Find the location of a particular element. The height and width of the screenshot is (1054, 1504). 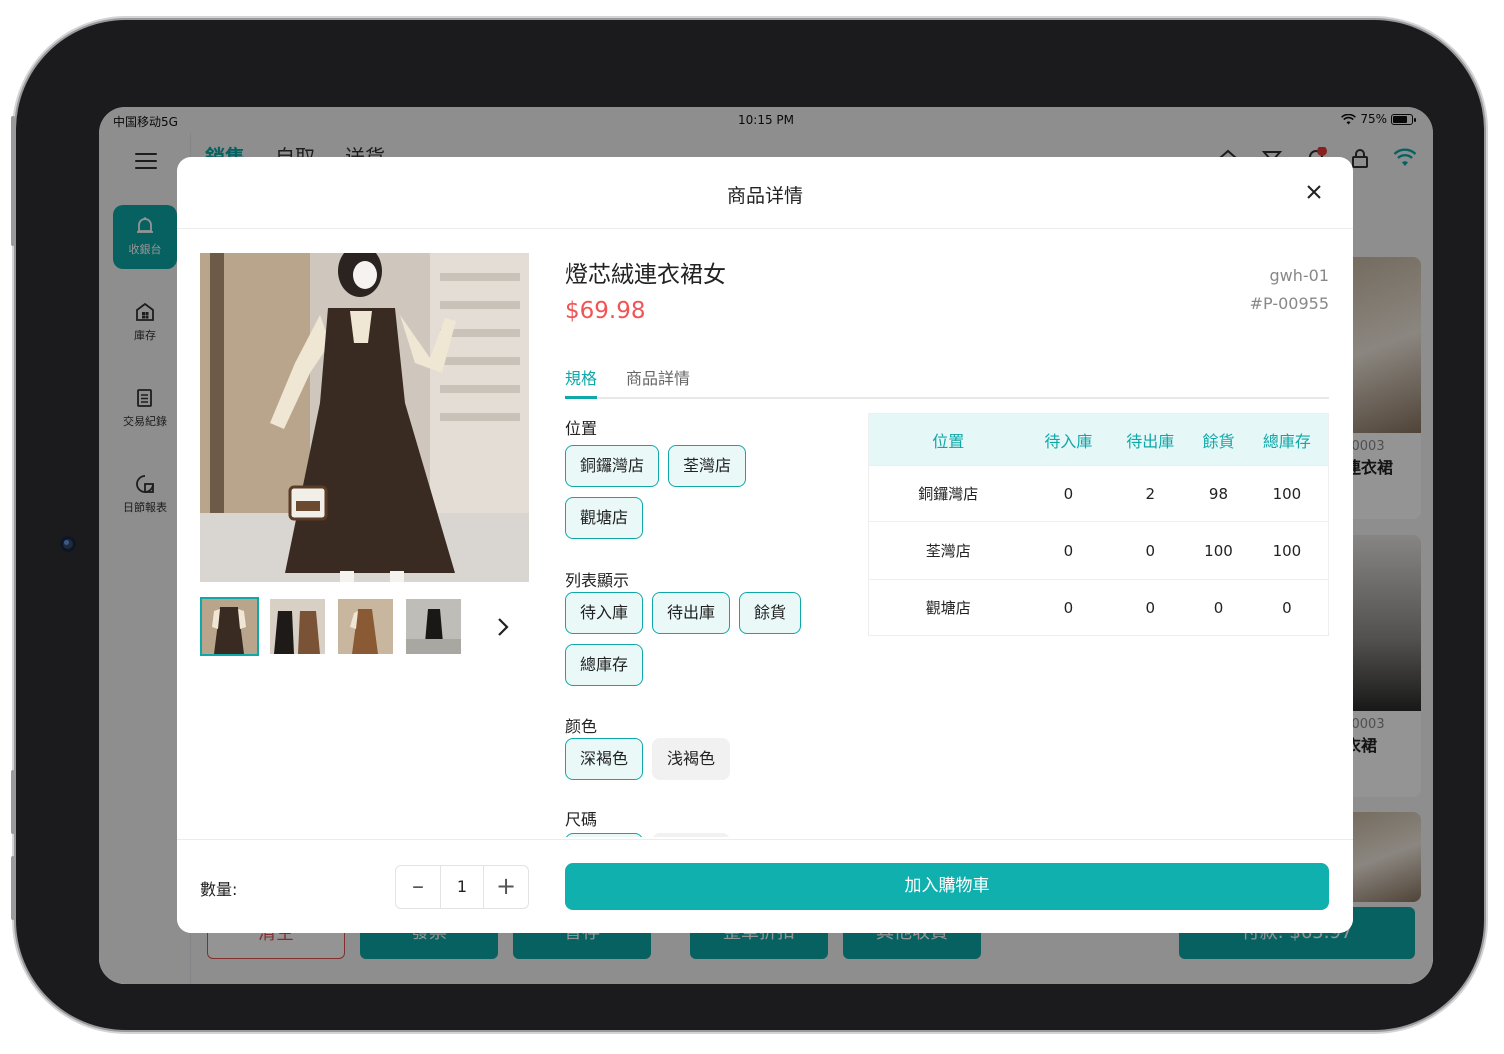

product-main-image is located at coordinates (364, 417).